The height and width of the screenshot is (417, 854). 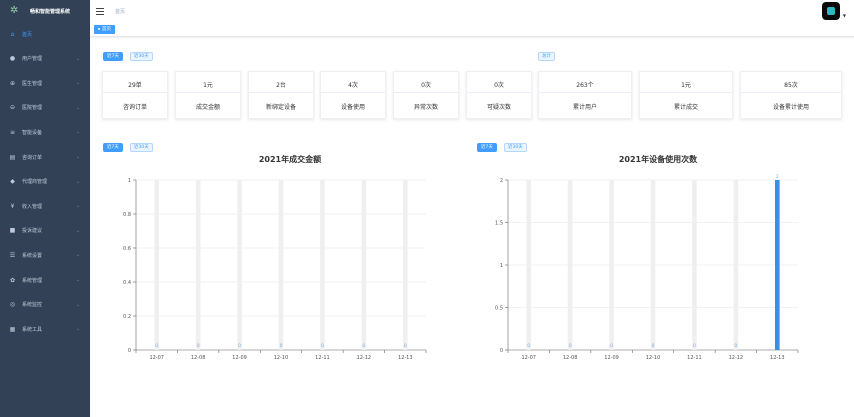 What do you see at coordinates (32, 59) in the screenshot?
I see `sidebar-item-label: 用户管理` at bounding box center [32, 59].